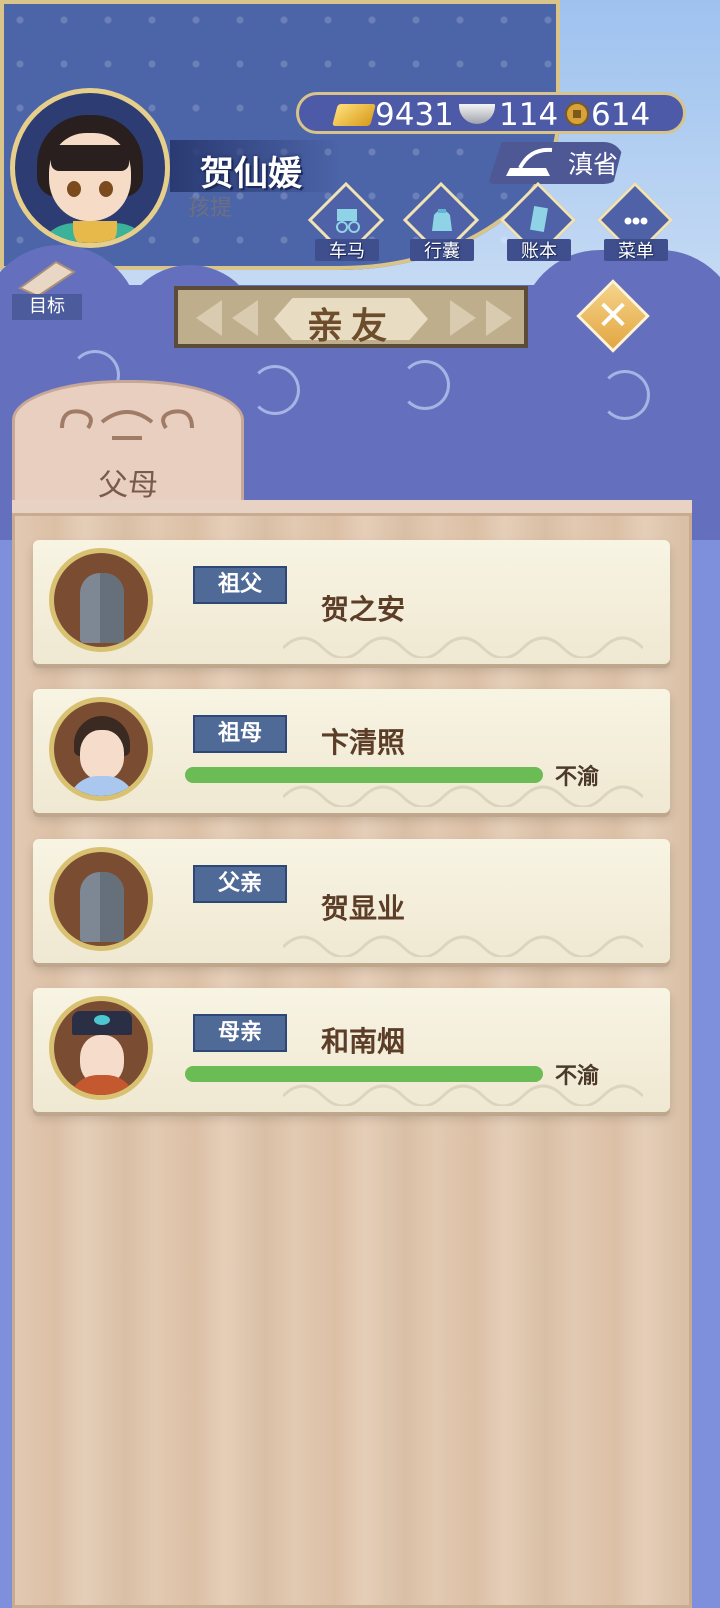 The image size is (720, 1608). I want to click on menu-more-label: 菜单, so click(636, 251).